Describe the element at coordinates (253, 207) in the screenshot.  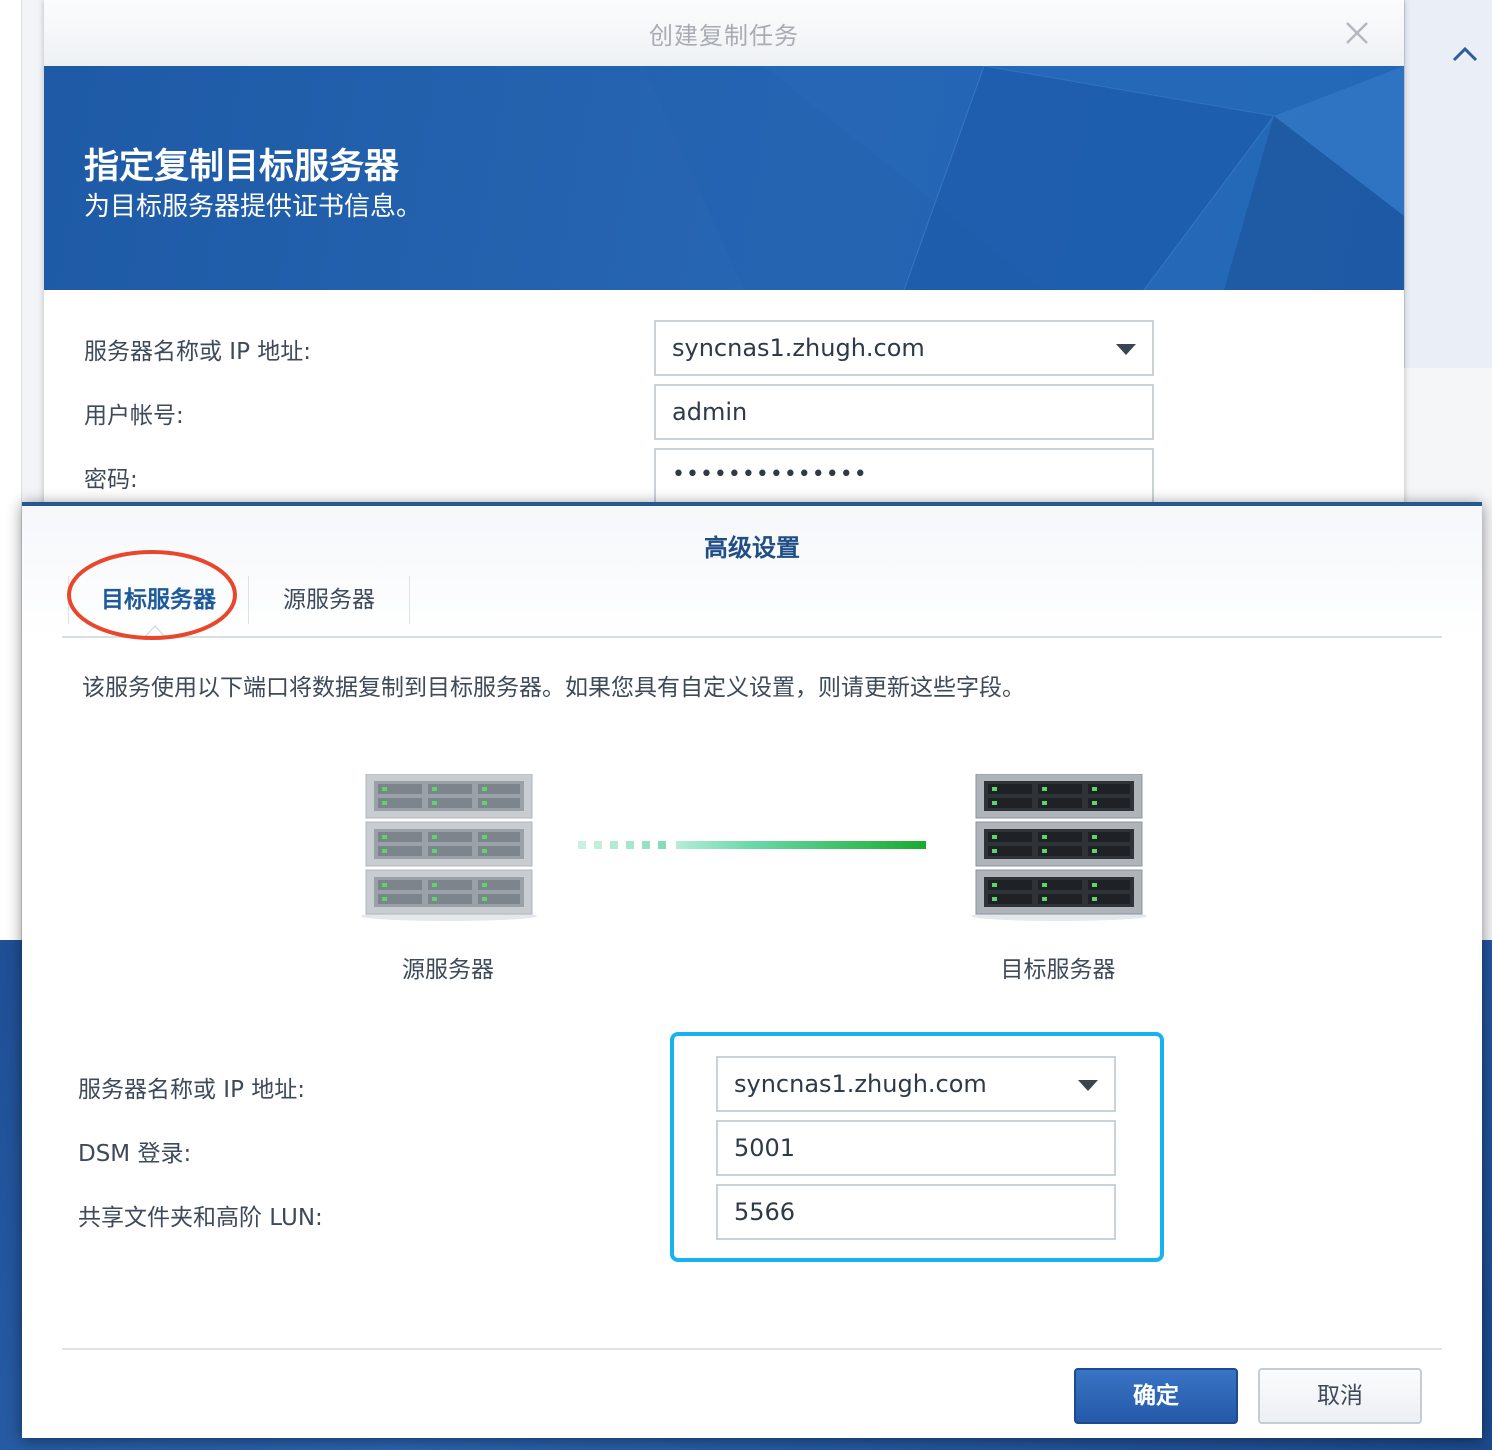
I see `banner-subtitle: 为目标服务器提供证书信息。` at that location.